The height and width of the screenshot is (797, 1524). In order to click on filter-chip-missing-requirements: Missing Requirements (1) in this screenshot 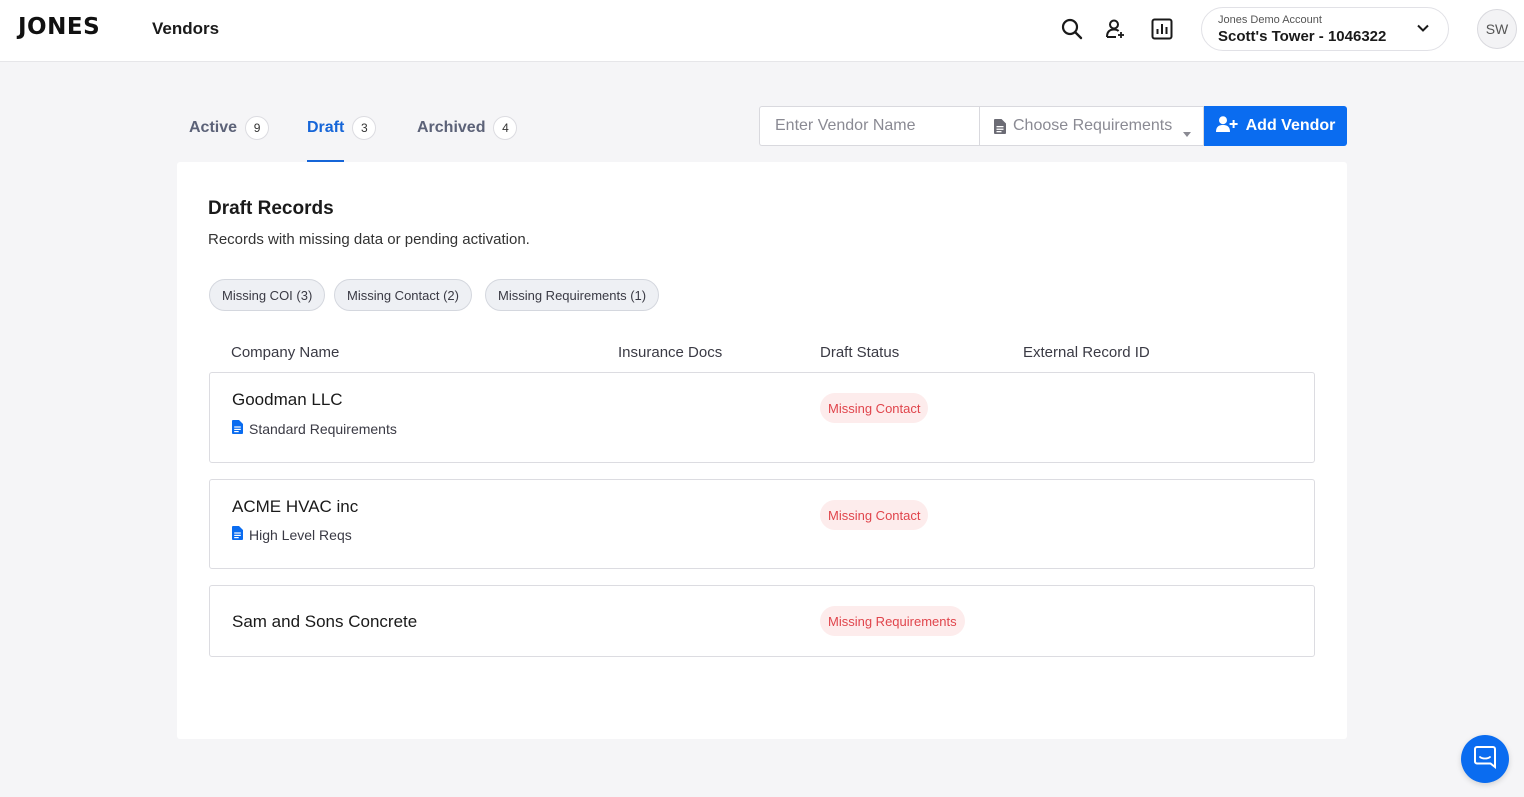, I will do `click(572, 295)`.